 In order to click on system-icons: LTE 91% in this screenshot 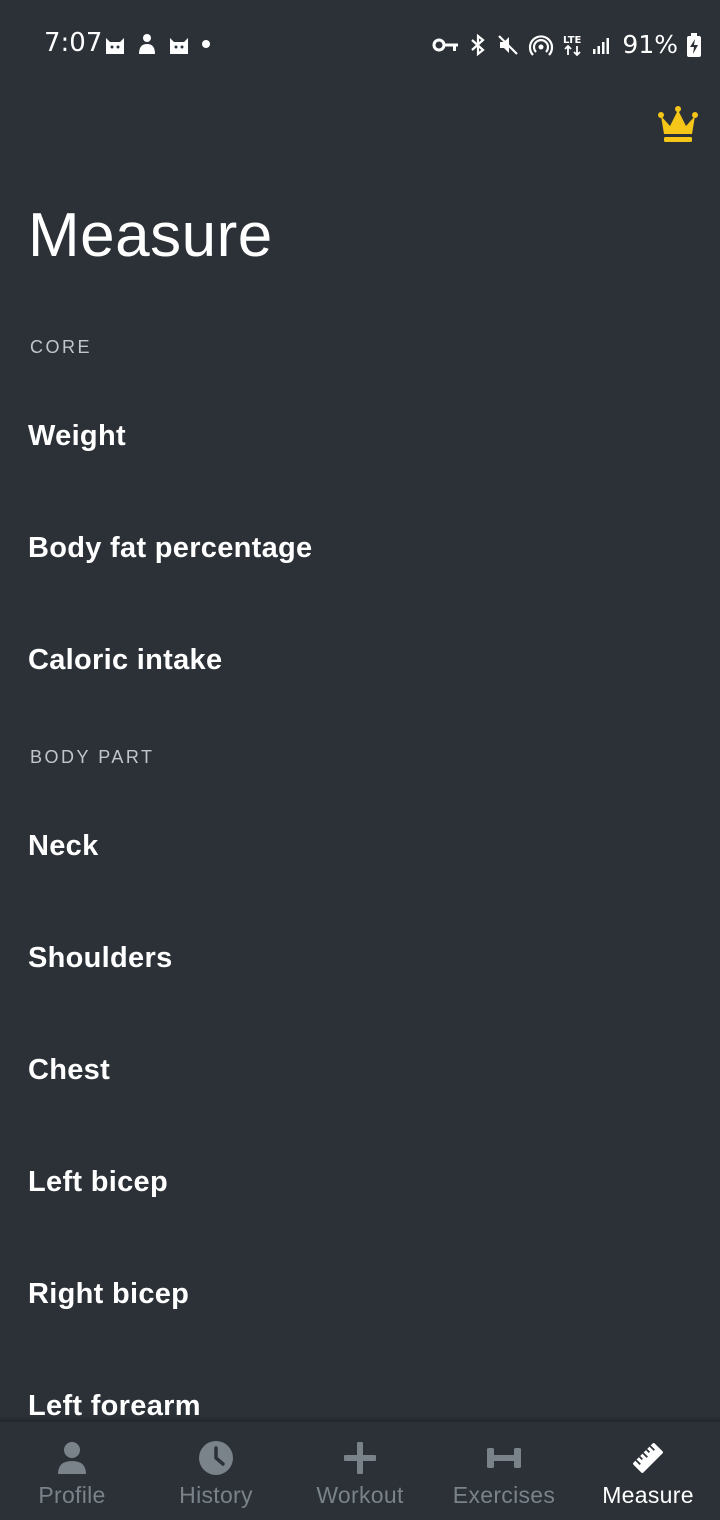, I will do `click(567, 44)`.